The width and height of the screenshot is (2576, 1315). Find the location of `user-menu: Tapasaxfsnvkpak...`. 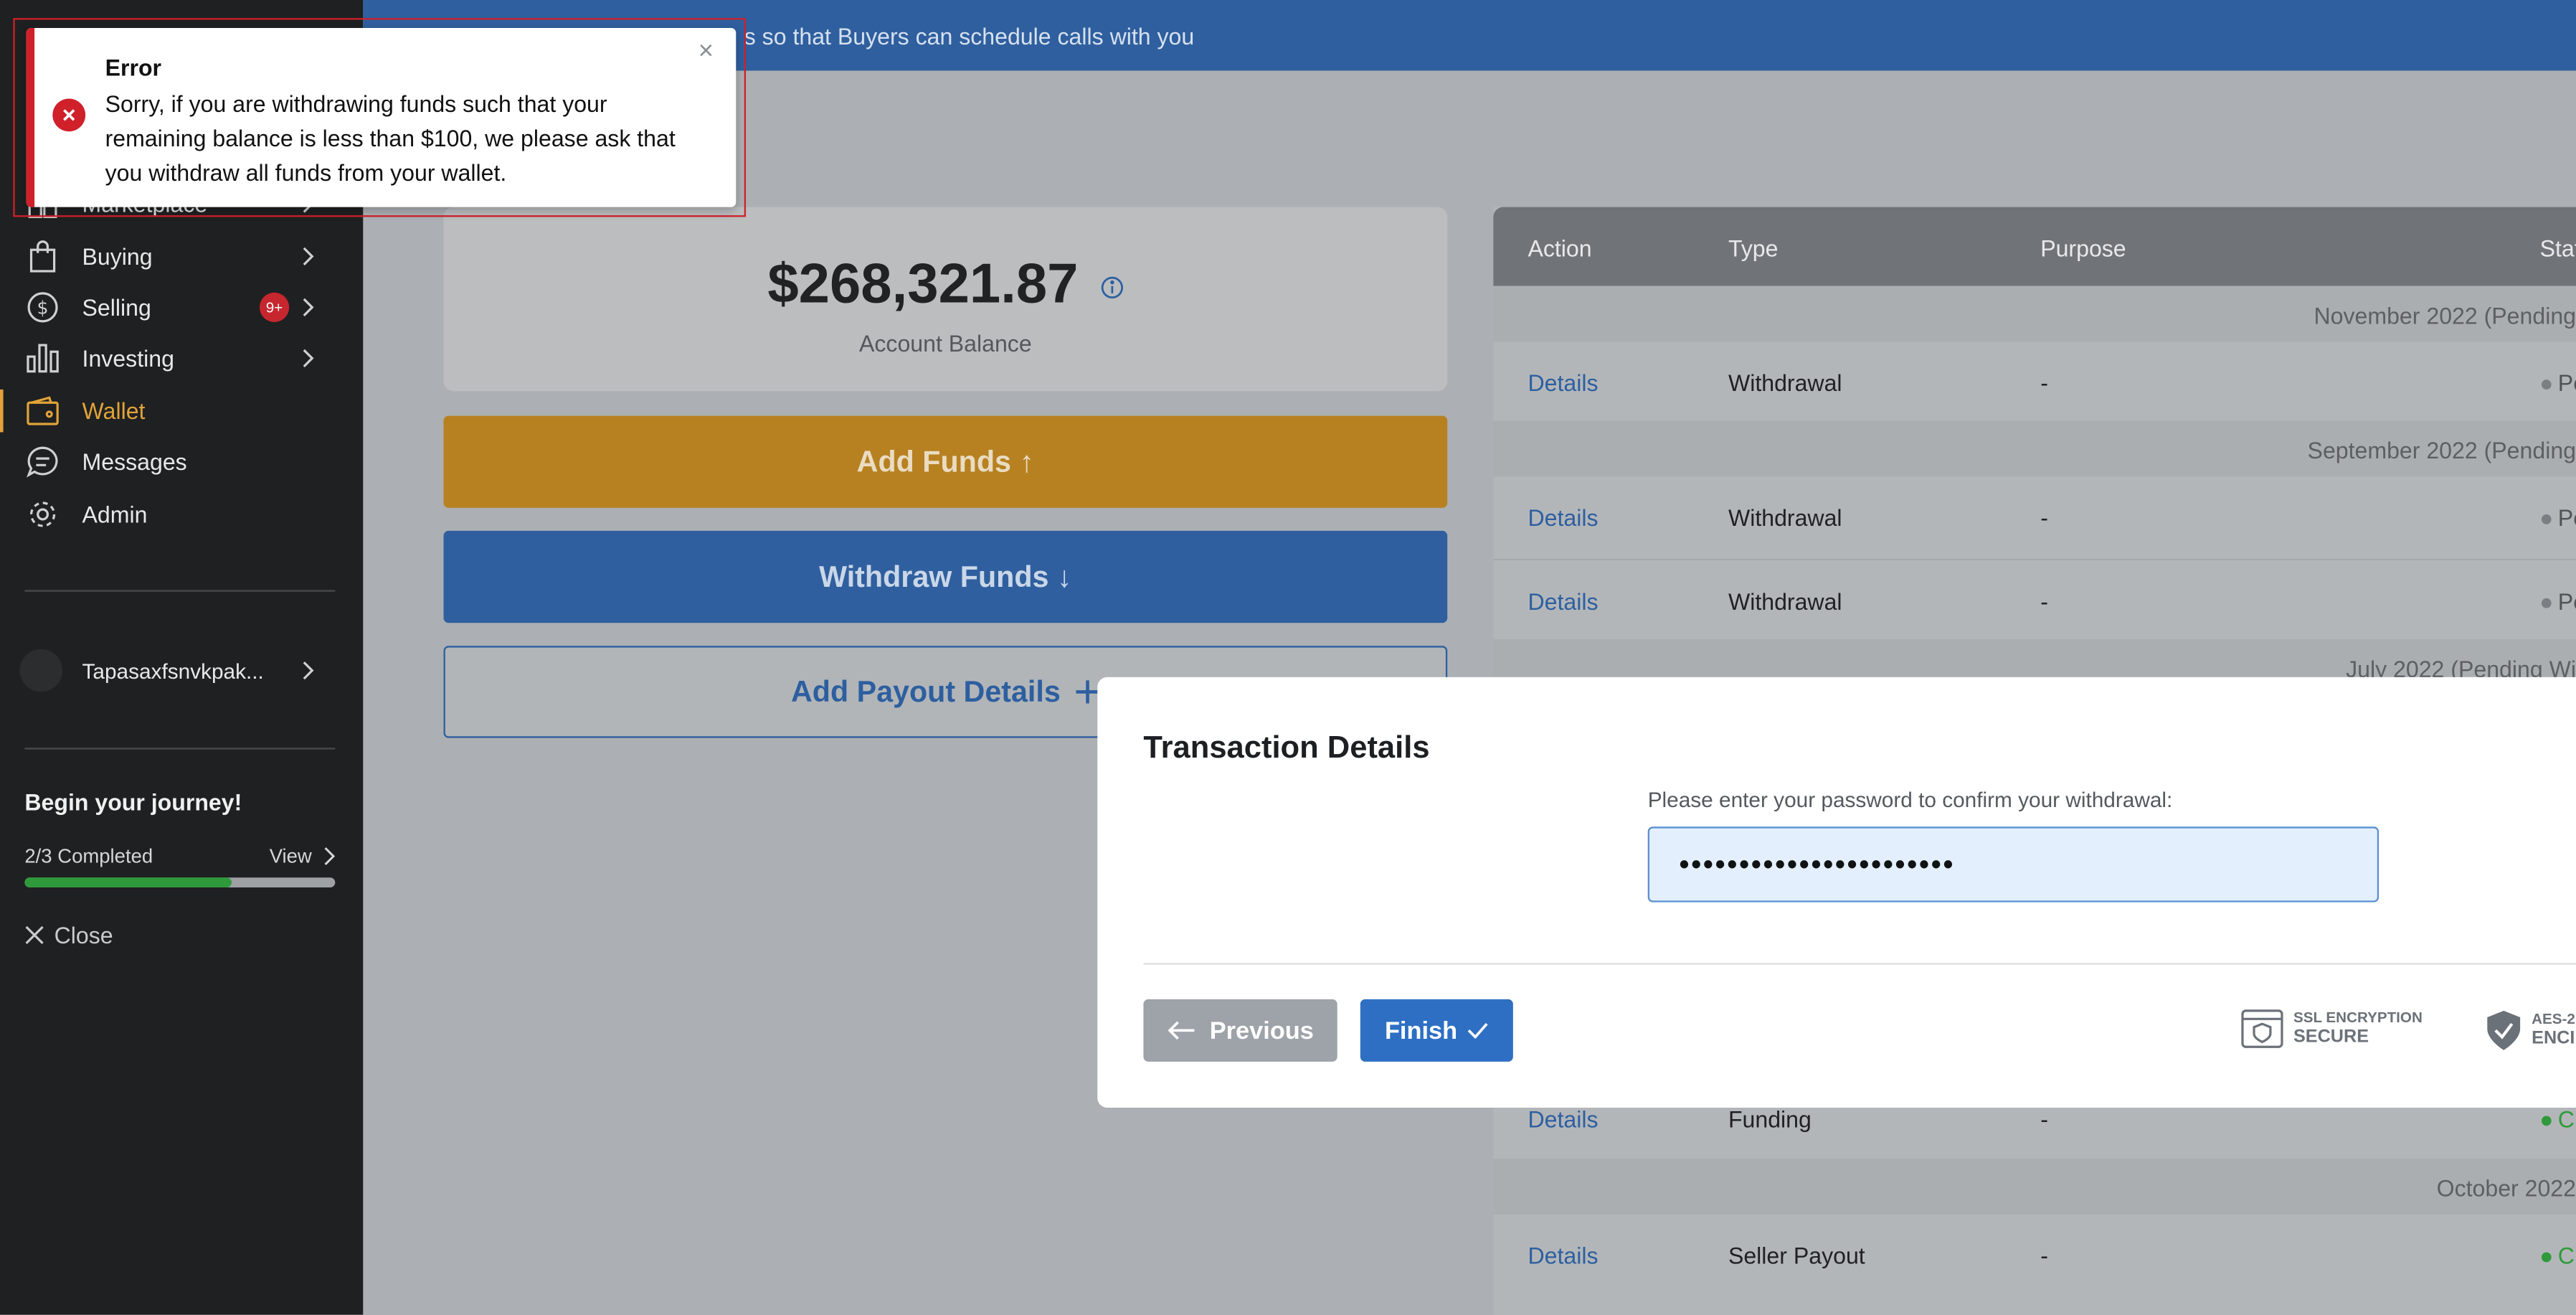

user-menu: Tapasaxfsnvkpak... is located at coordinates (181, 670).